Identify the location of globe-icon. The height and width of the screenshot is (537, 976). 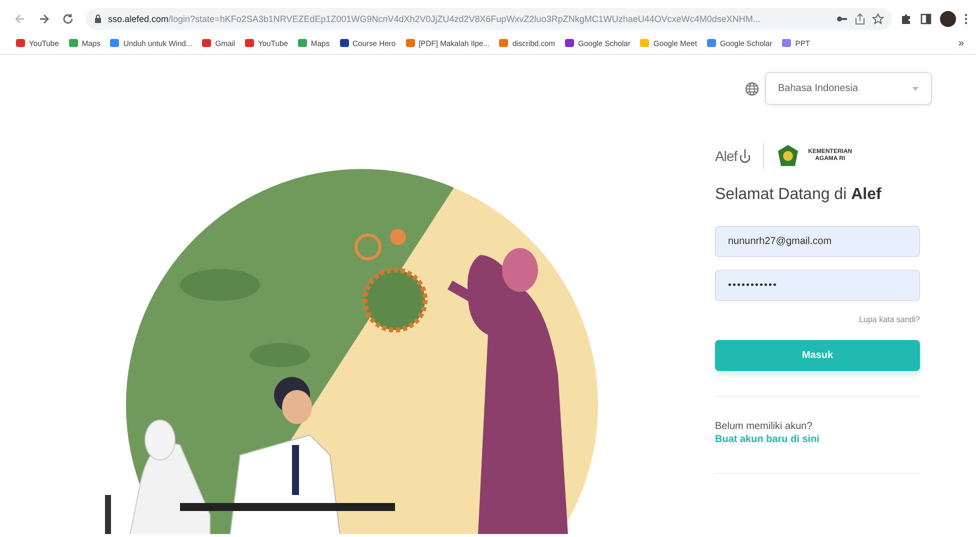
(752, 89).